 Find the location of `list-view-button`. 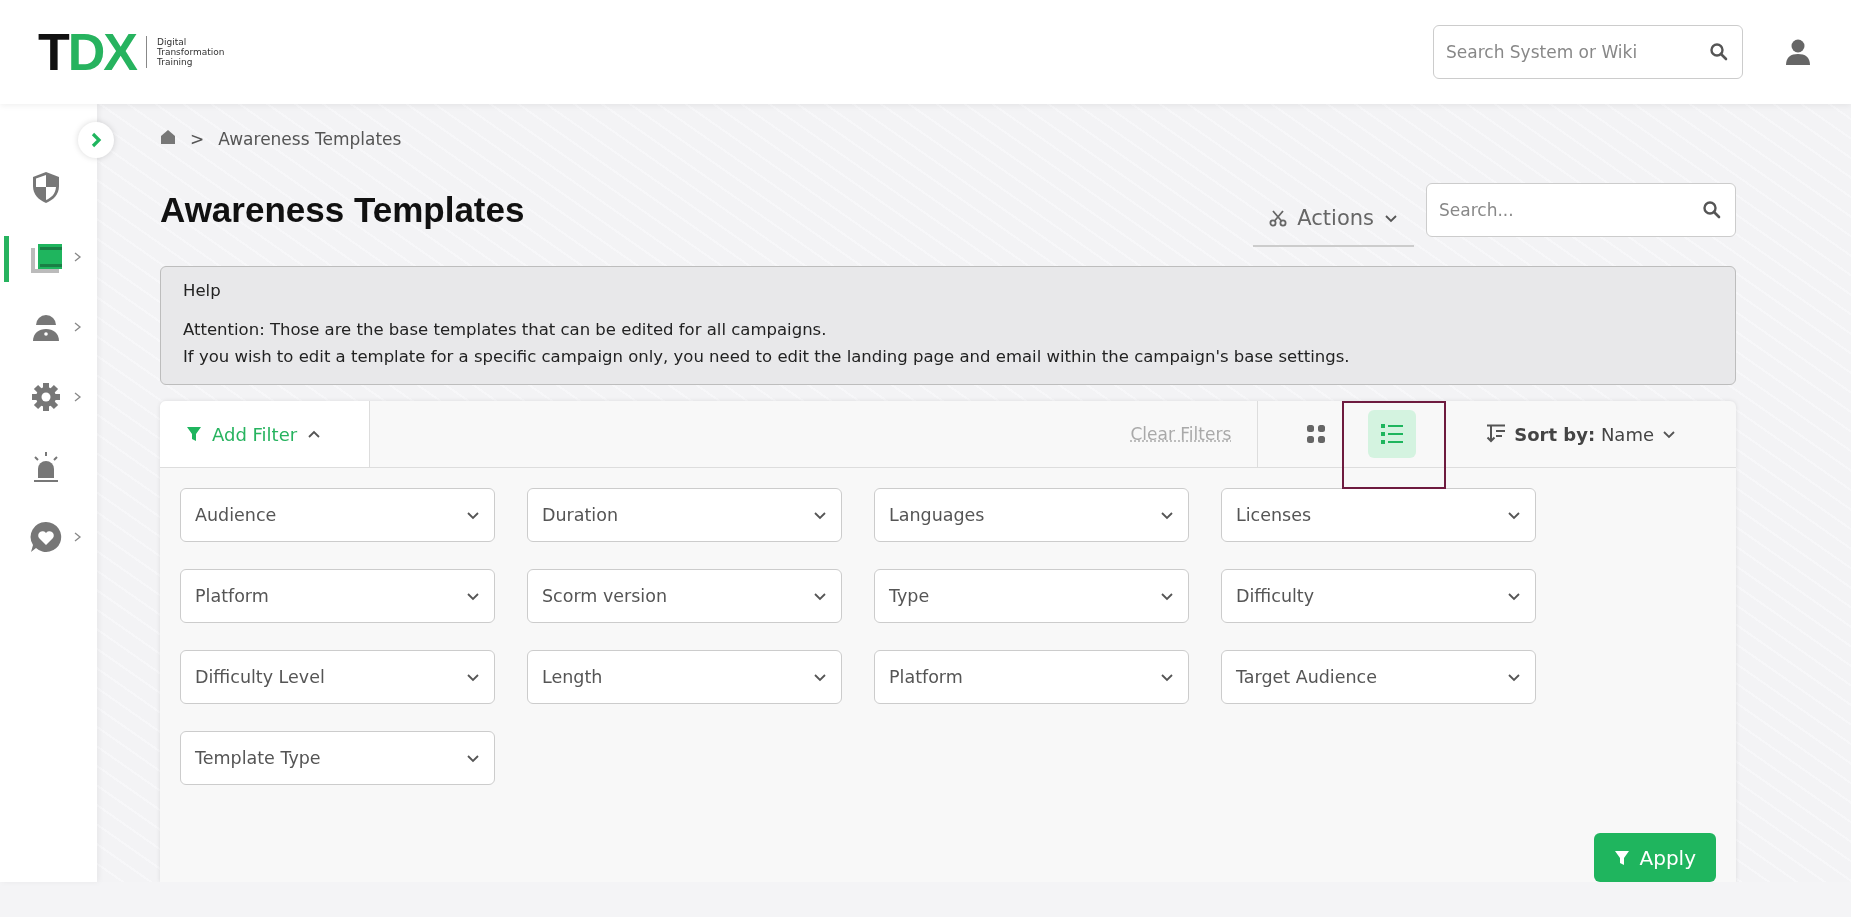

list-view-button is located at coordinates (1392, 434).